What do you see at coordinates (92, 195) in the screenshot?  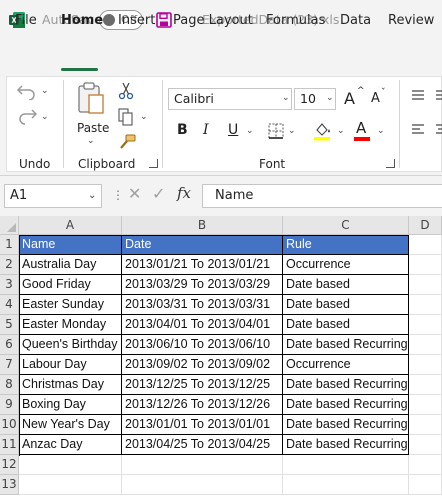 I see `name-box-dropdown-icon: ⌄` at bounding box center [92, 195].